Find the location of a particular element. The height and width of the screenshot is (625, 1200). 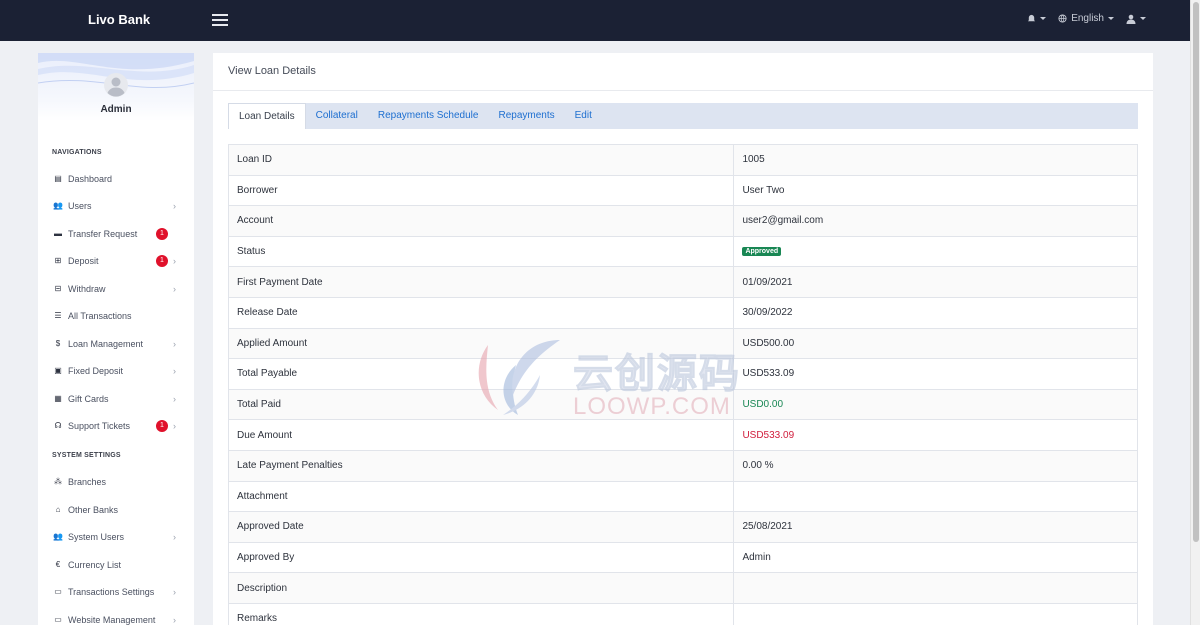

sidebar-item-gift-cards: ▦ Gift Cards › is located at coordinates (116, 399).